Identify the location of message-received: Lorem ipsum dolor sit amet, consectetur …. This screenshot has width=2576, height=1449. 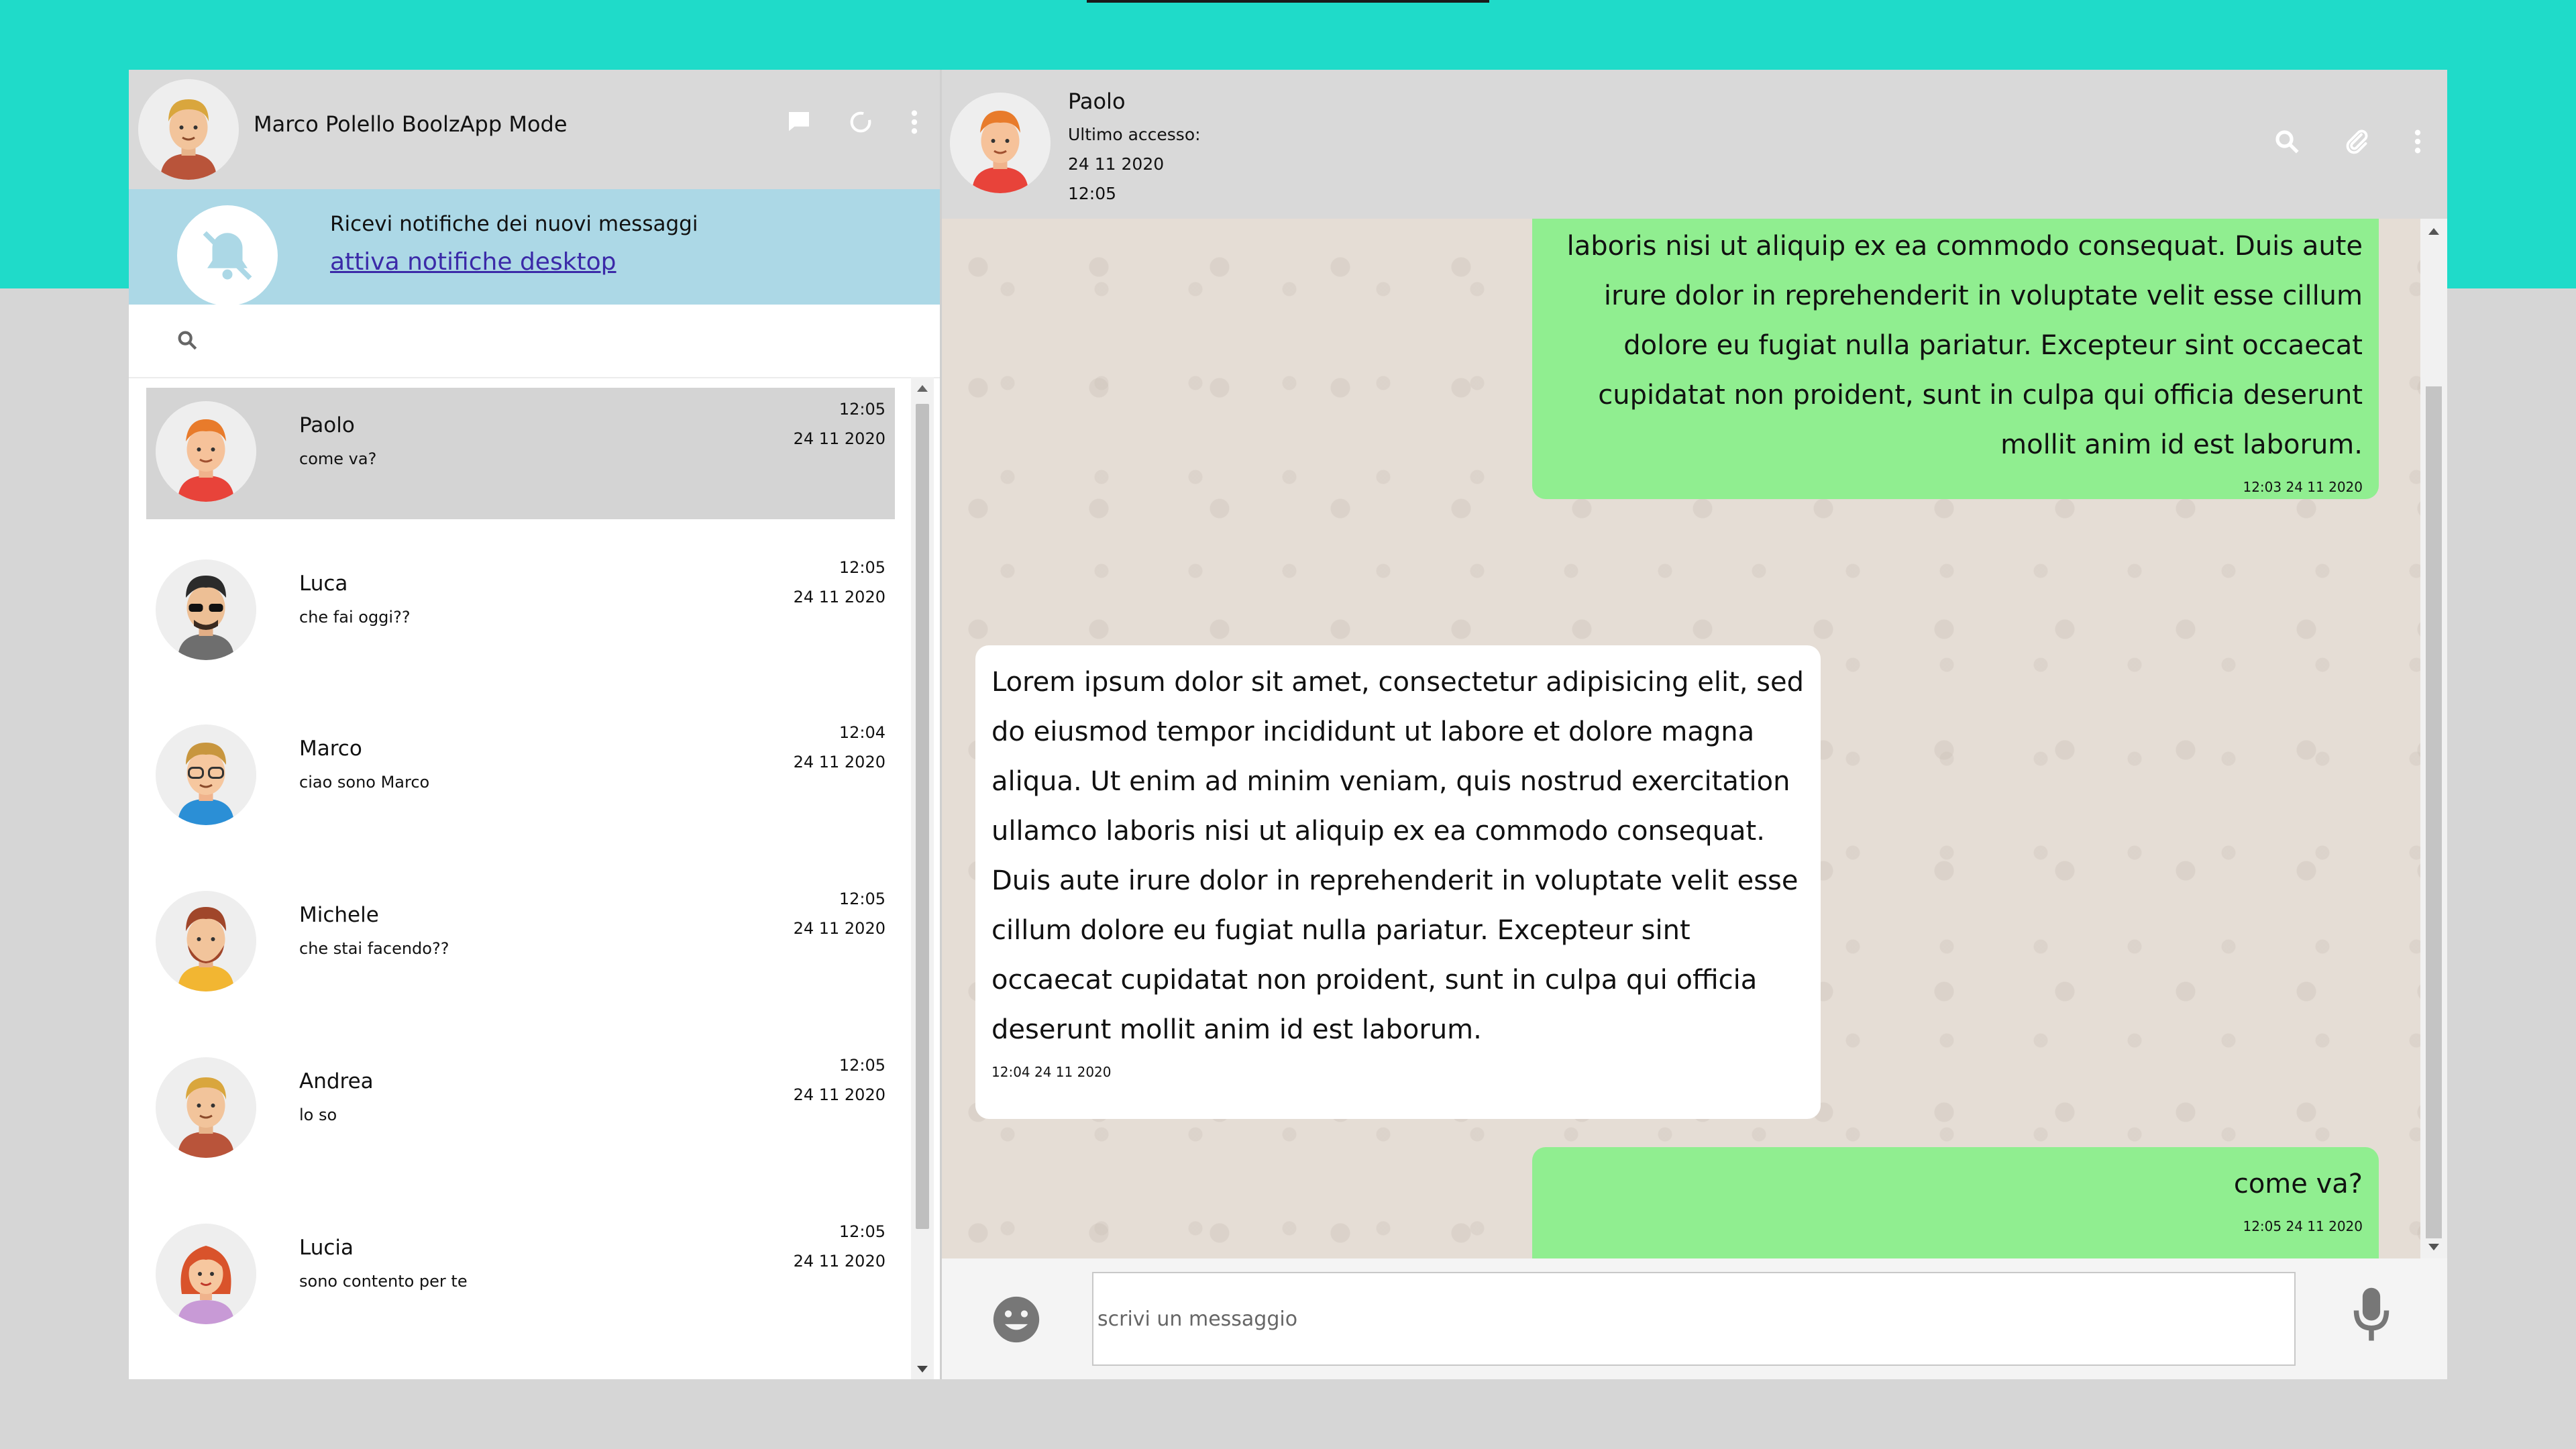
(1398, 882).